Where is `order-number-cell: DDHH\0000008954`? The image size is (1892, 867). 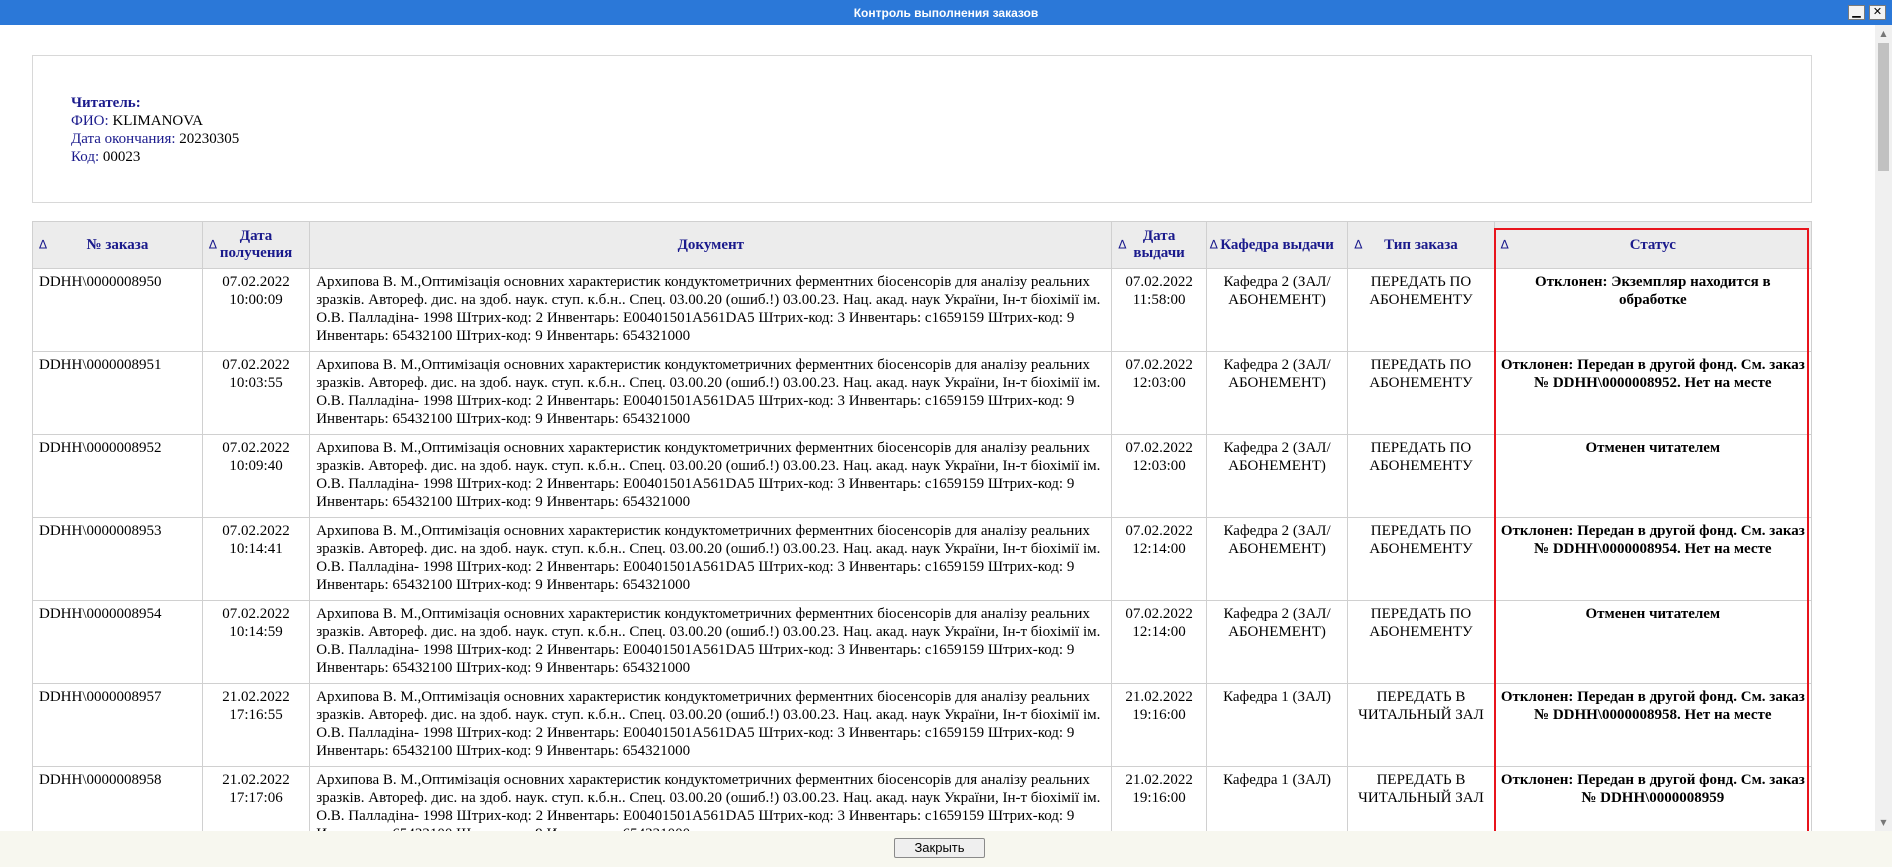
order-number-cell: DDHH\0000008954 is located at coordinates (117, 642).